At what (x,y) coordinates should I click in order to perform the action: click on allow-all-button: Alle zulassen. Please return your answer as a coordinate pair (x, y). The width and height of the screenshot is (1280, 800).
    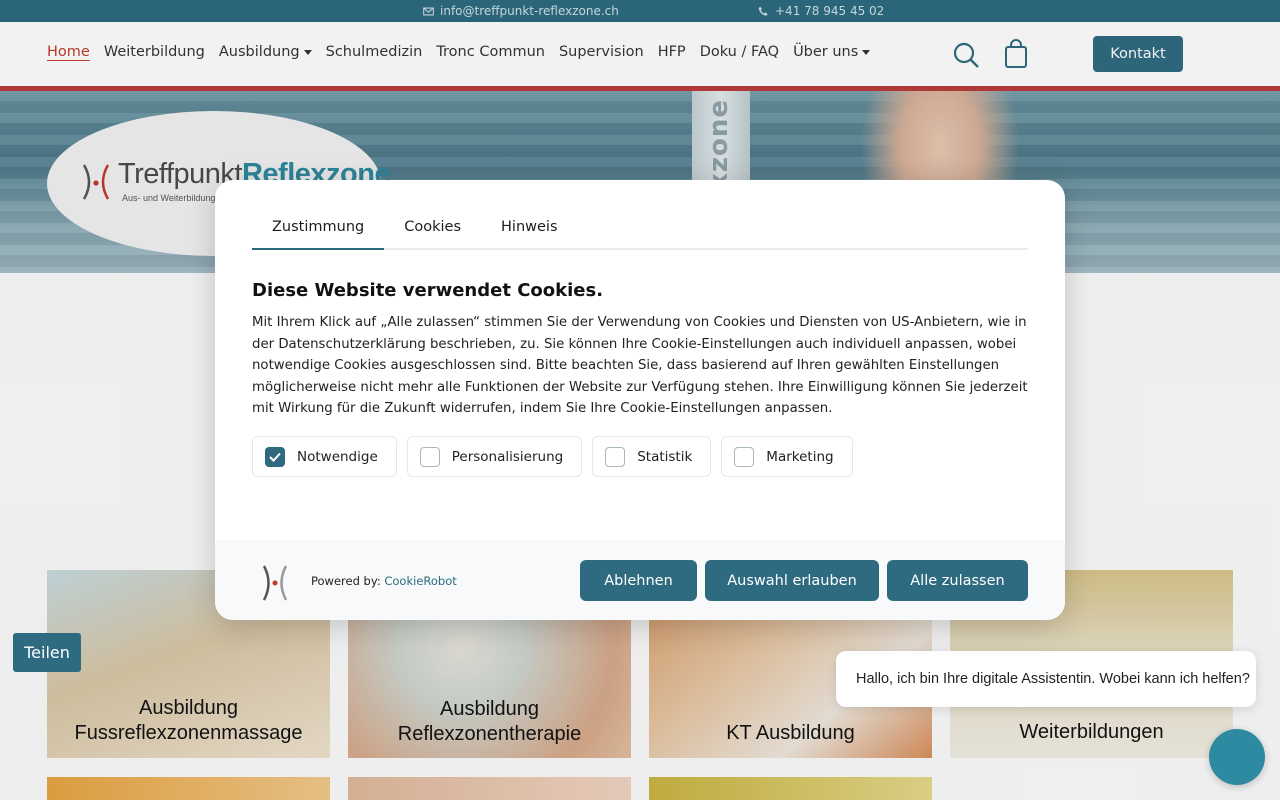
    Looking at the image, I should click on (957, 580).